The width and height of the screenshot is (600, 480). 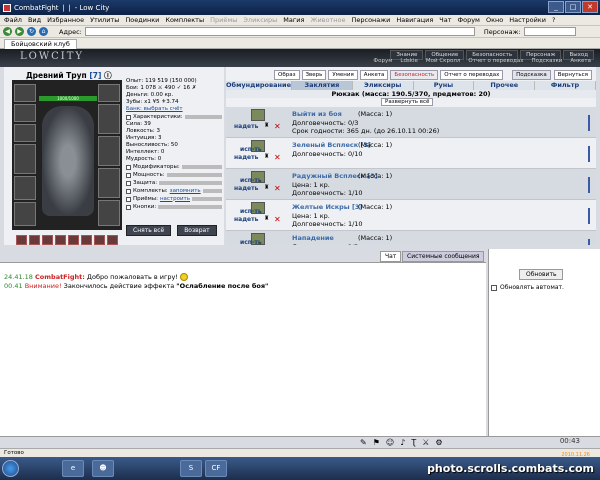 What do you see at coordinates (7, 31) in the screenshot?
I see `back-icon: ◀` at bounding box center [7, 31].